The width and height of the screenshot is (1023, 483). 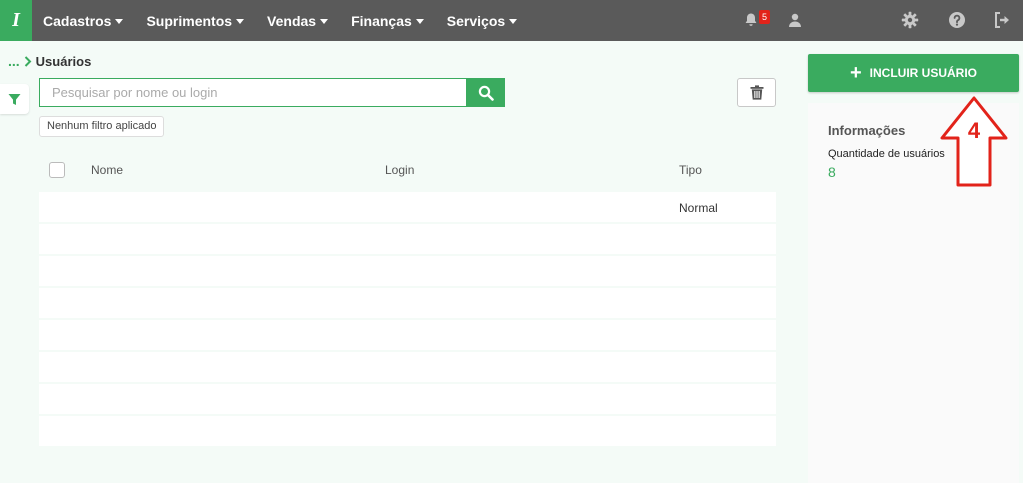 What do you see at coordinates (102, 126) in the screenshot?
I see `active-filters-chip: Nenhum filtro aplicado` at bounding box center [102, 126].